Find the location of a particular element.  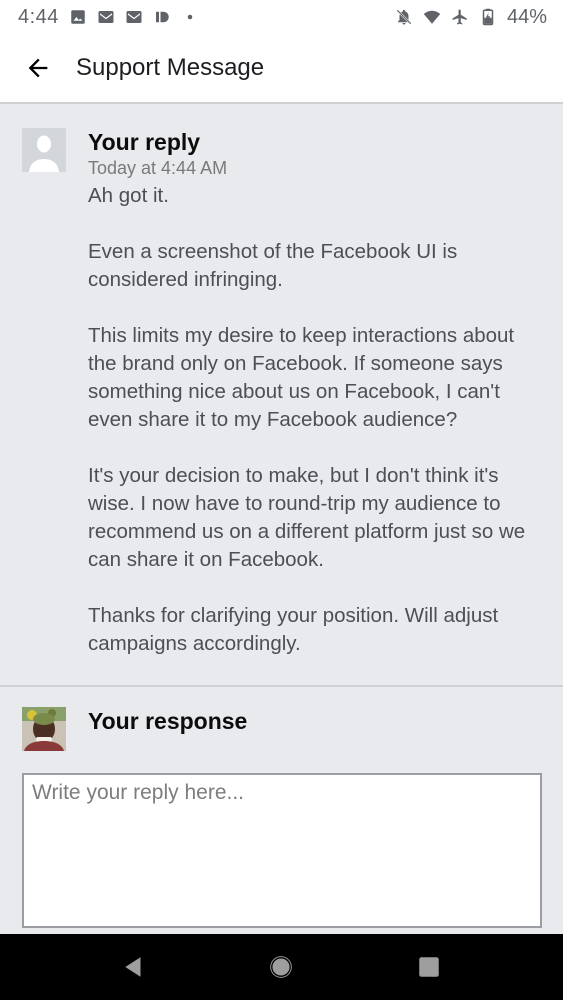

notifications-off-icon is located at coordinates (404, 17).